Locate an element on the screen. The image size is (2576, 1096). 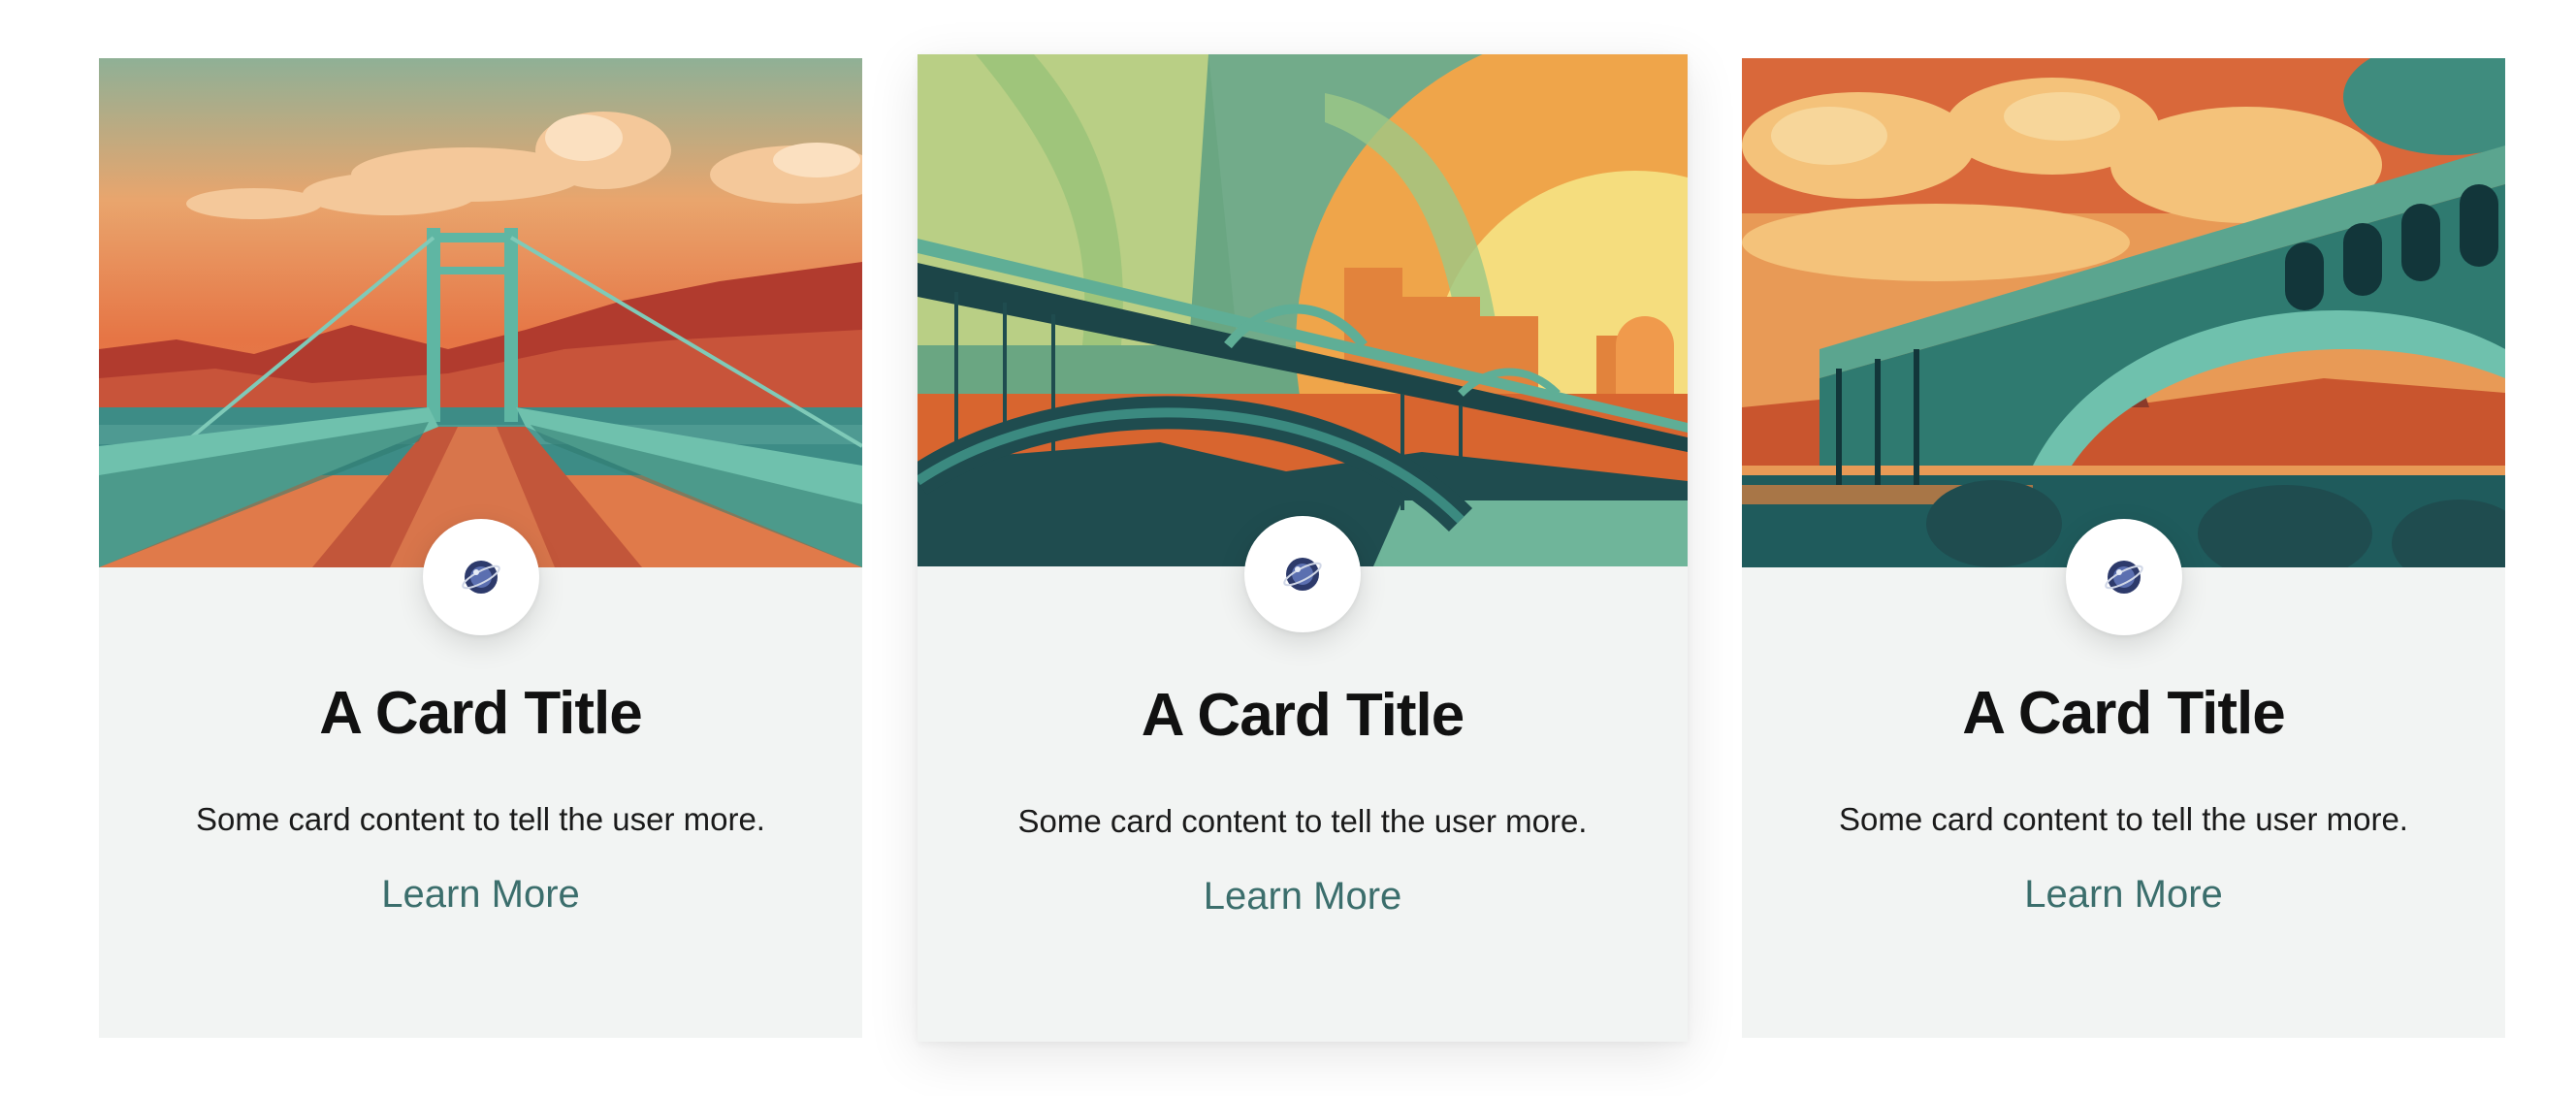
card-image-arch-bridge is located at coordinates (1303, 310).